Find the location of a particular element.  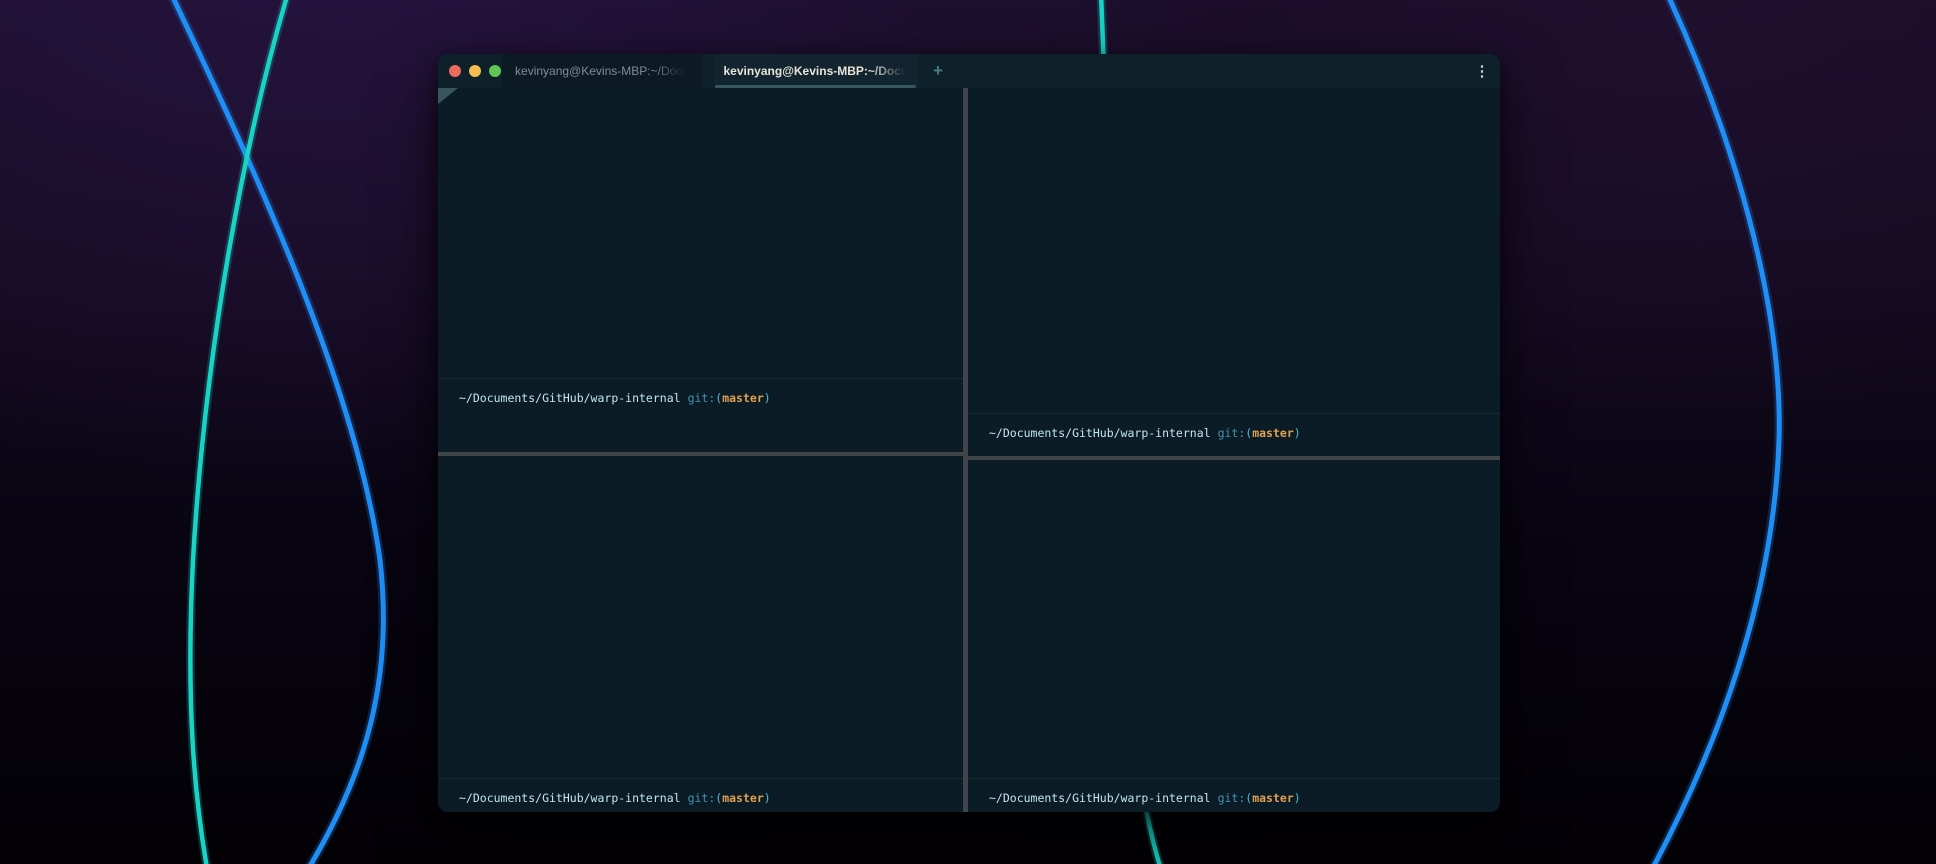

maximize-button is located at coordinates (495, 71).